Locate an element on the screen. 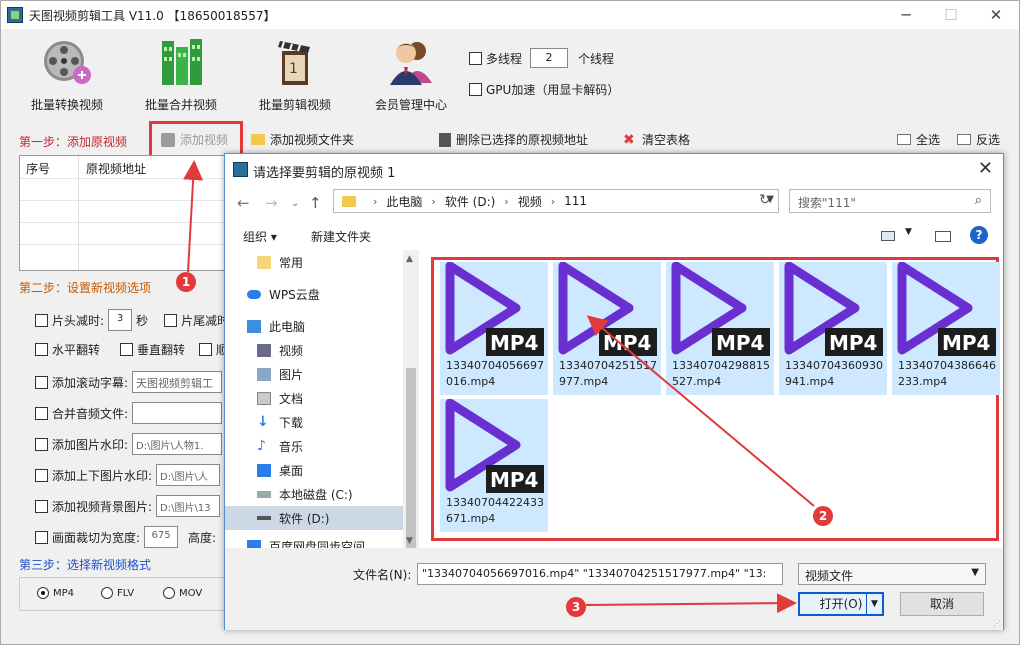 The image size is (1020, 645). tree-item-videos: 视频 is located at coordinates (314, 350).